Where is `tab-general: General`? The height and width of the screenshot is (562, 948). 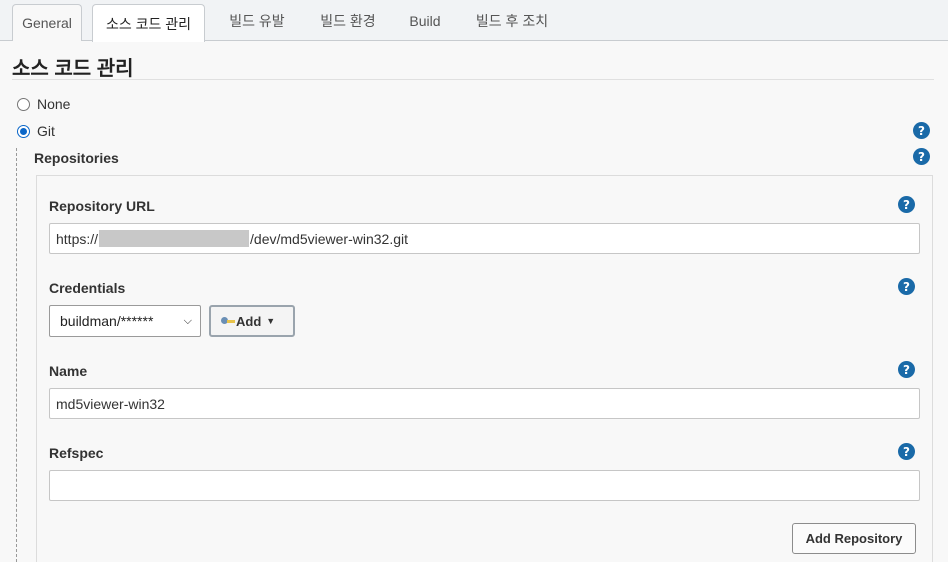
tab-general: General is located at coordinates (47, 22).